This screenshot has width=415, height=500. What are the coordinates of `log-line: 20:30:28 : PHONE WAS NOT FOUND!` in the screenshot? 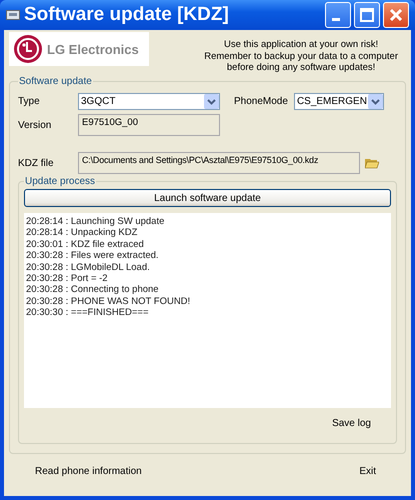 It's located at (109, 302).